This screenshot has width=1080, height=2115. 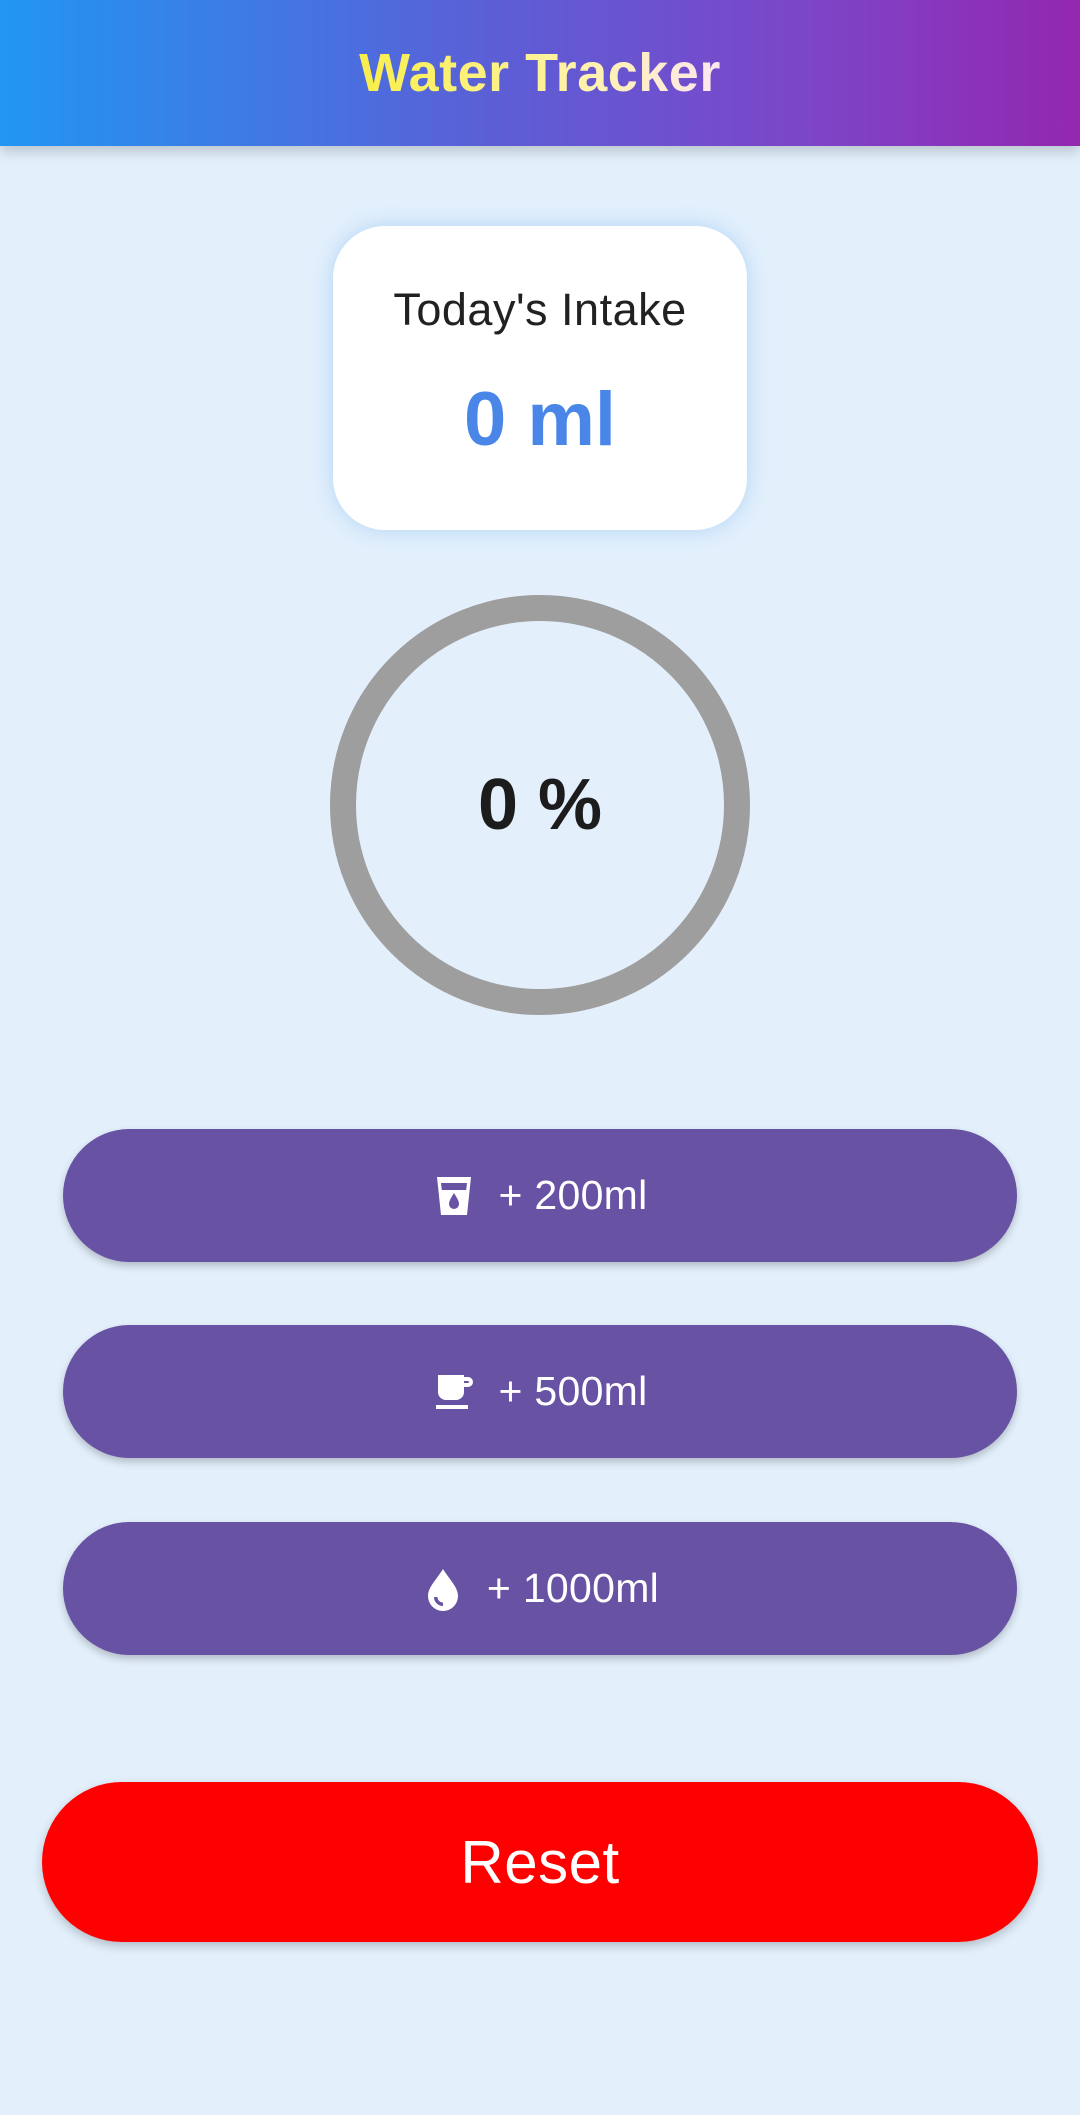 I want to click on progress-percent: 0 %, so click(x=540, y=805).